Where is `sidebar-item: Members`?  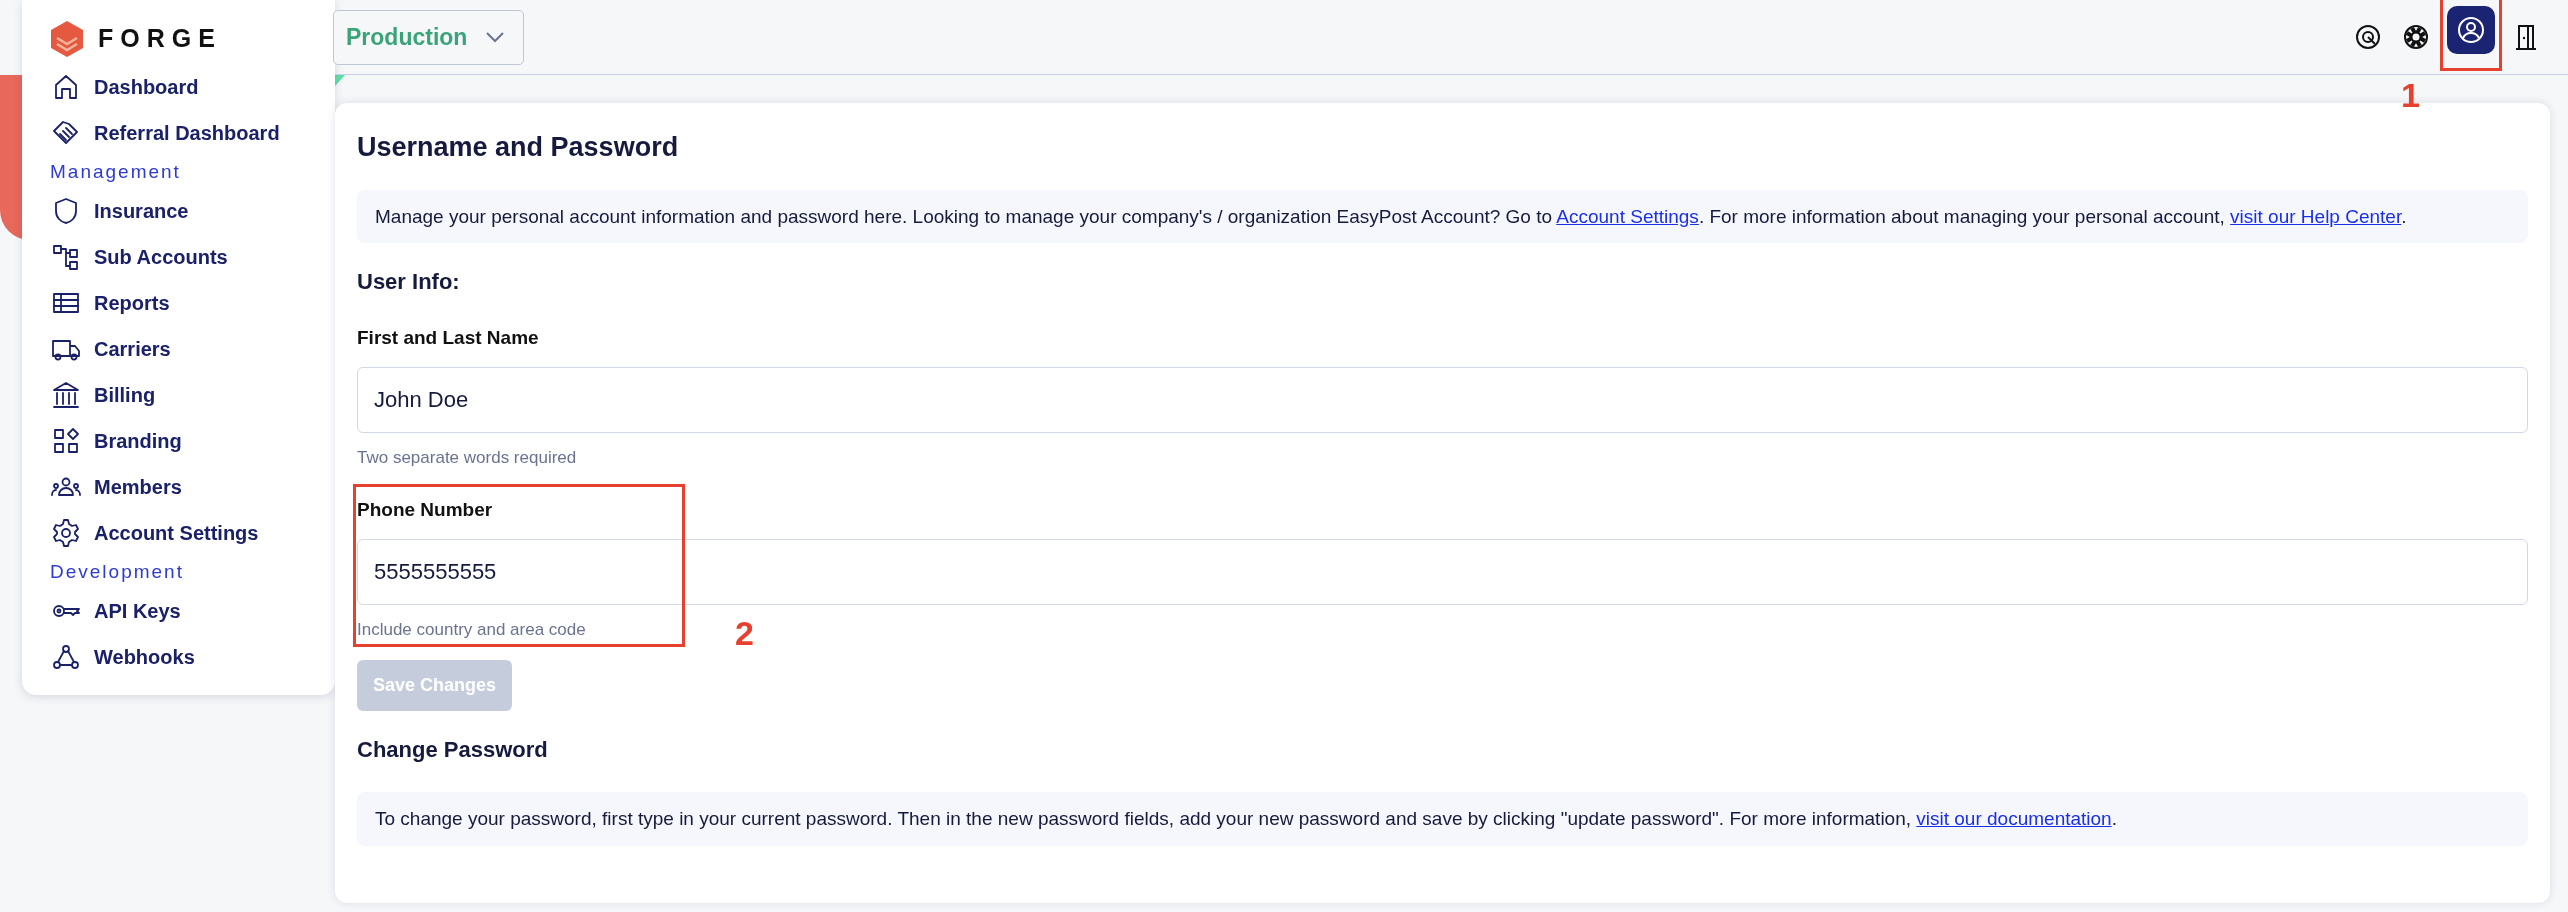
sidebar-item: Members is located at coordinates (182, 487).